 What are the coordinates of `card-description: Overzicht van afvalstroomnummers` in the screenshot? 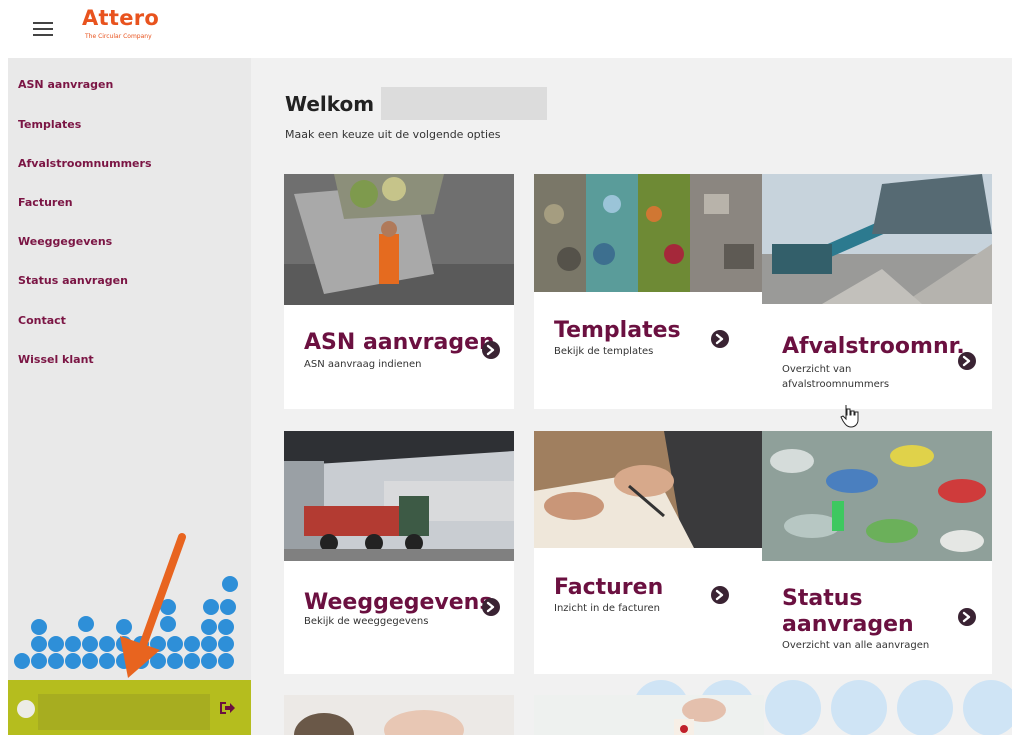 It's located at (836, 377).